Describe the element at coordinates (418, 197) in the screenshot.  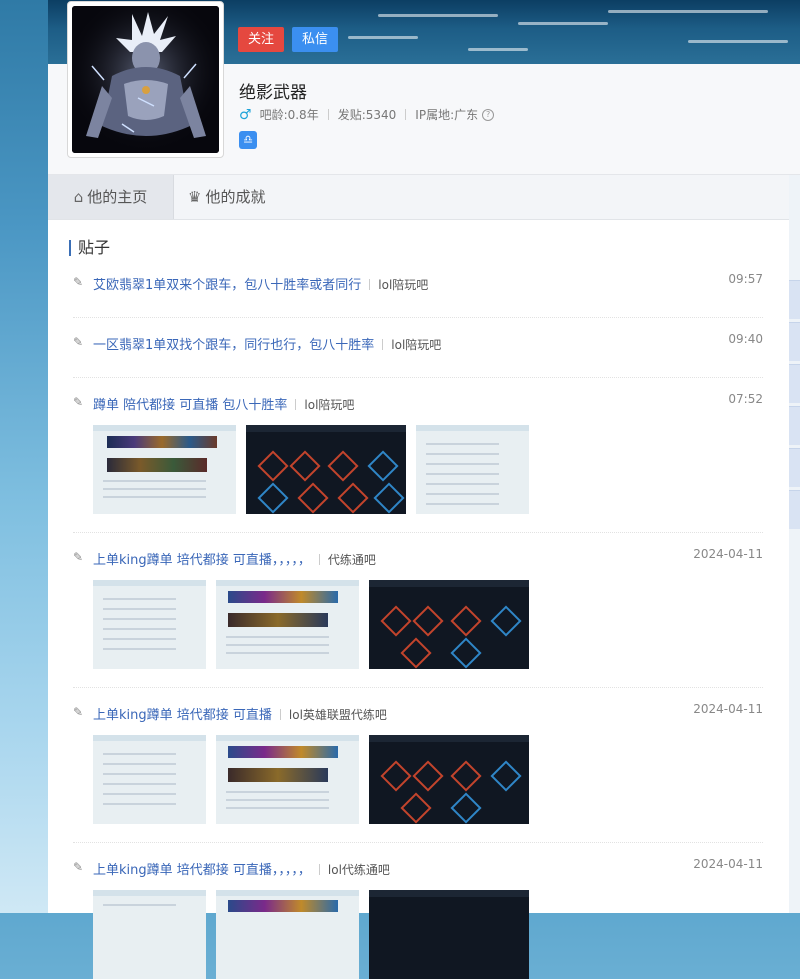
I see `profile-tabs: ⌂ 他的主页 ♛ 他的成就` at that location.